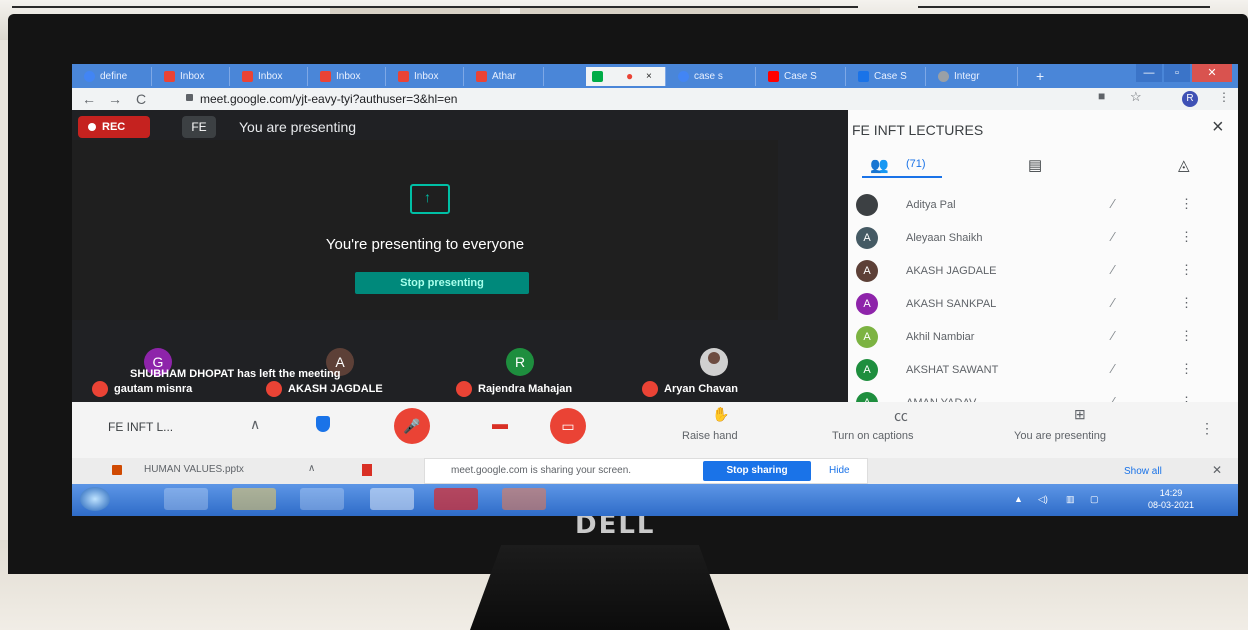 Image resolution: width=1248 pixels, height=630 pixels. I want to click on sharing-message: meet.google.com is sharing your screen., so click(541, 470).